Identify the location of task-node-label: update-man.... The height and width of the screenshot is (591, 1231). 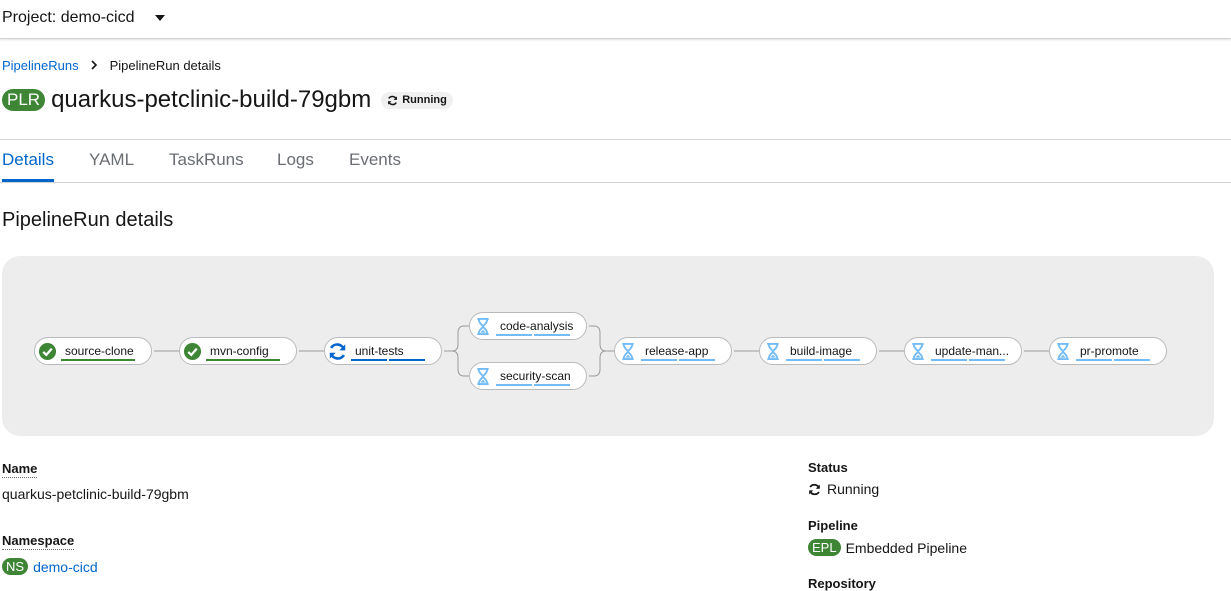
(972, 351).